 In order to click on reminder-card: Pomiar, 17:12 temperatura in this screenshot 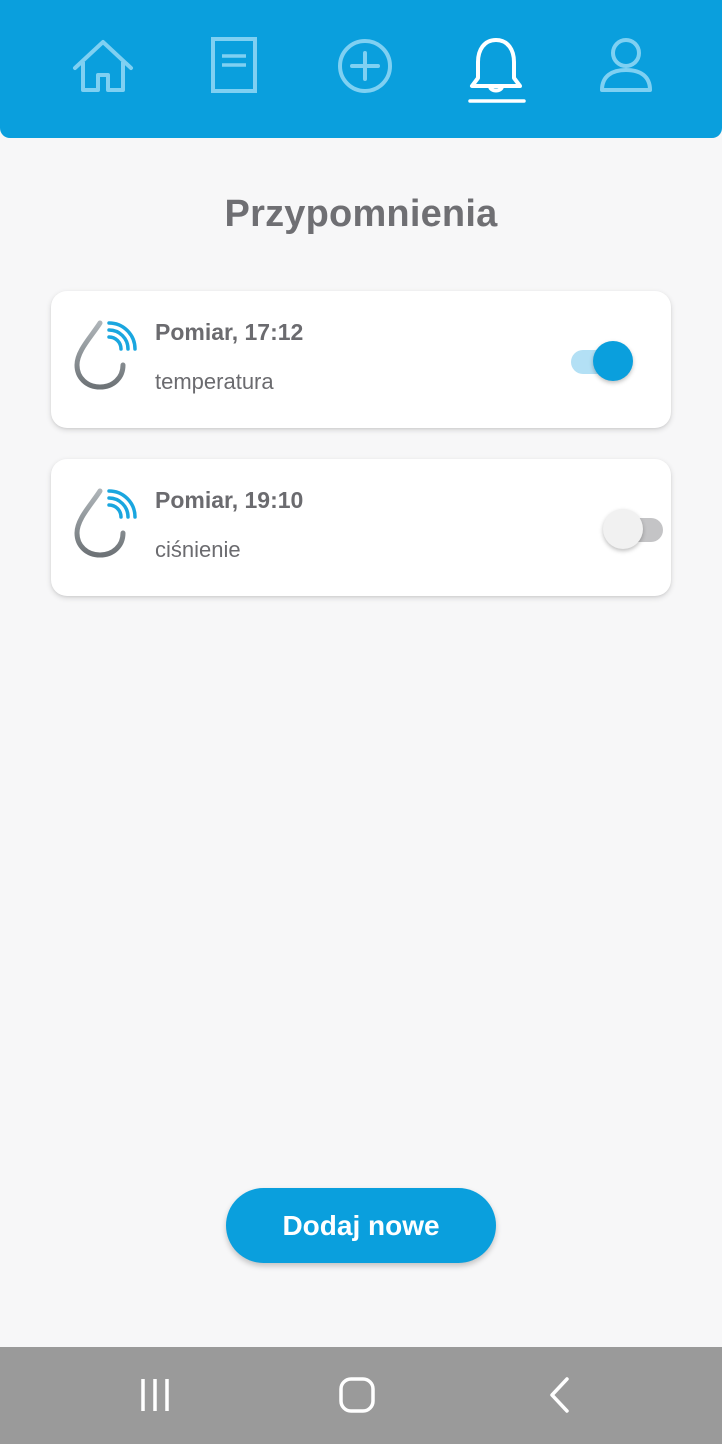, I will do `click(361, 359)`.